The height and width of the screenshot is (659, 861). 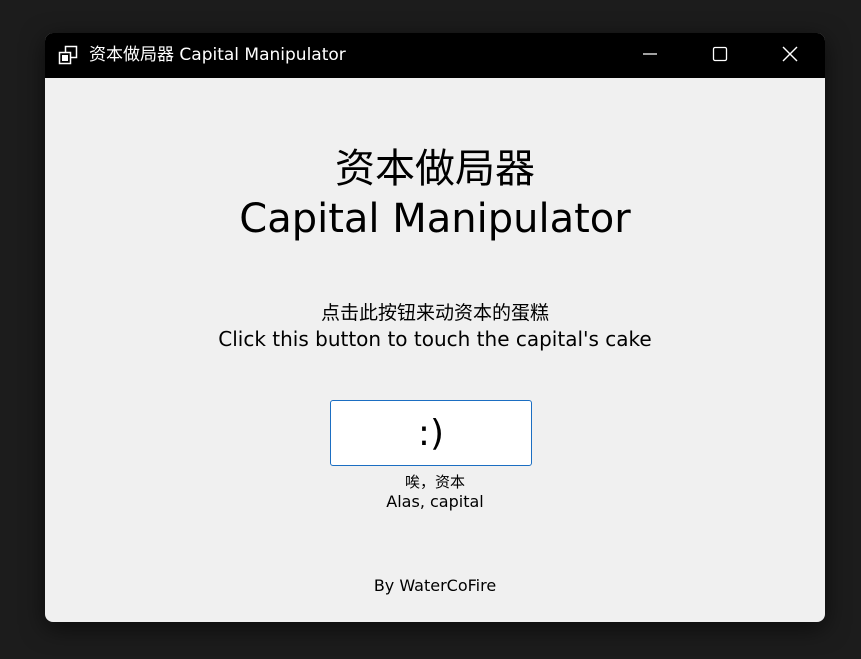 I want to click on maximize-button, so click(x=720, y=55).